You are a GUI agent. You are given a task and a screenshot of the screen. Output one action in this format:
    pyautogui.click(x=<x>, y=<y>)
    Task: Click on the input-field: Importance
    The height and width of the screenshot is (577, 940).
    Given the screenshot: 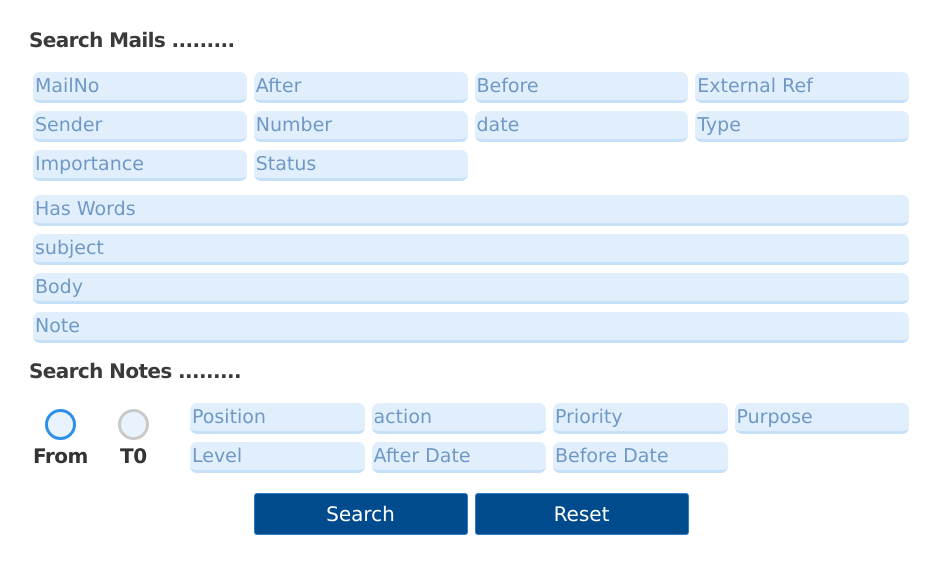 What is the action you would take?
    pyautogui.click(x=140, y=165)
    